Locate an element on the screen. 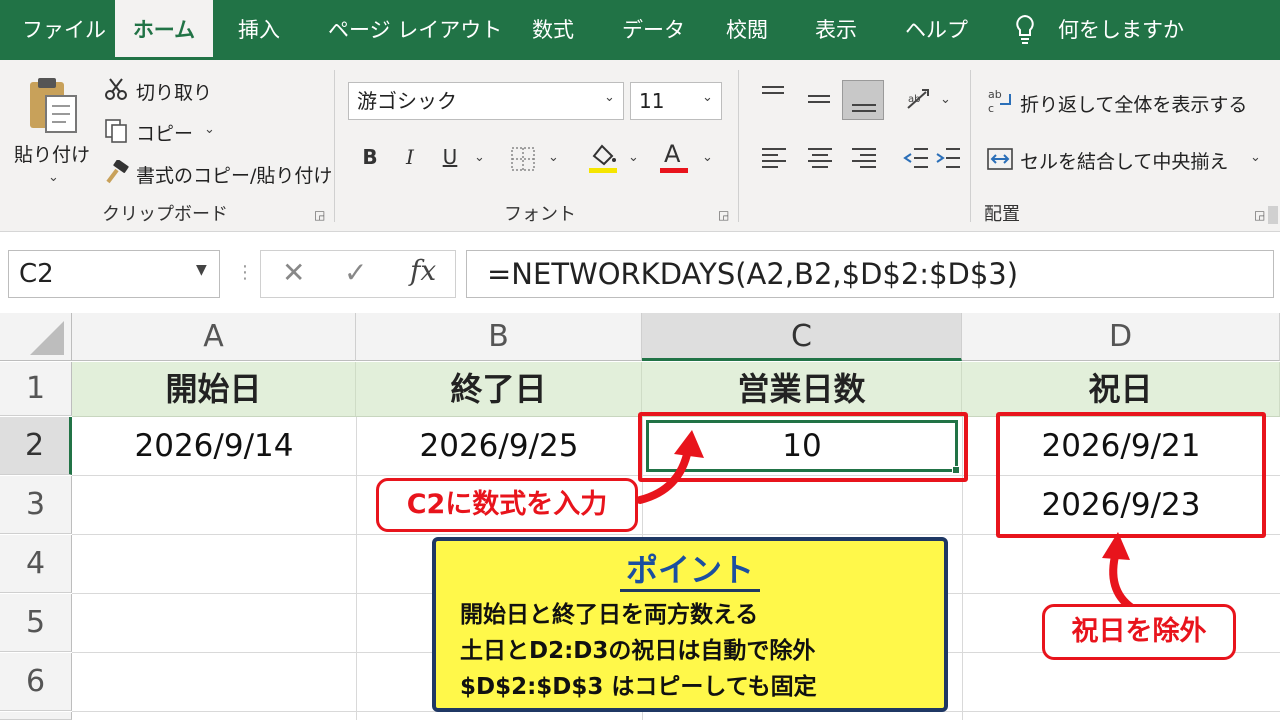  font-color-icon: A is located at coordinates (674, 157).